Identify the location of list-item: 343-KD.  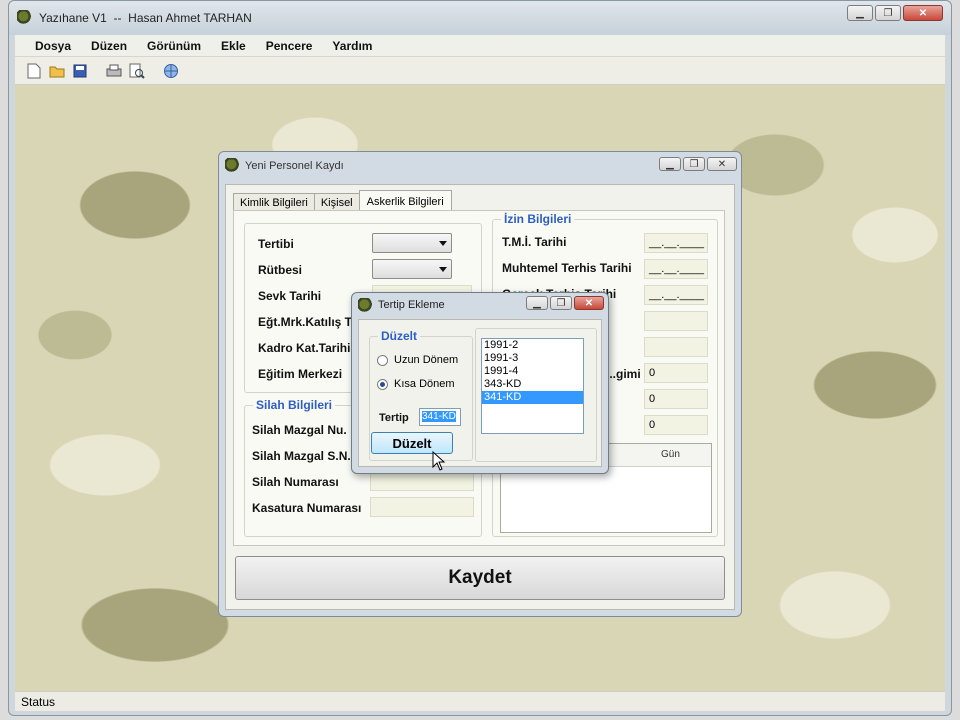
(532, 384).